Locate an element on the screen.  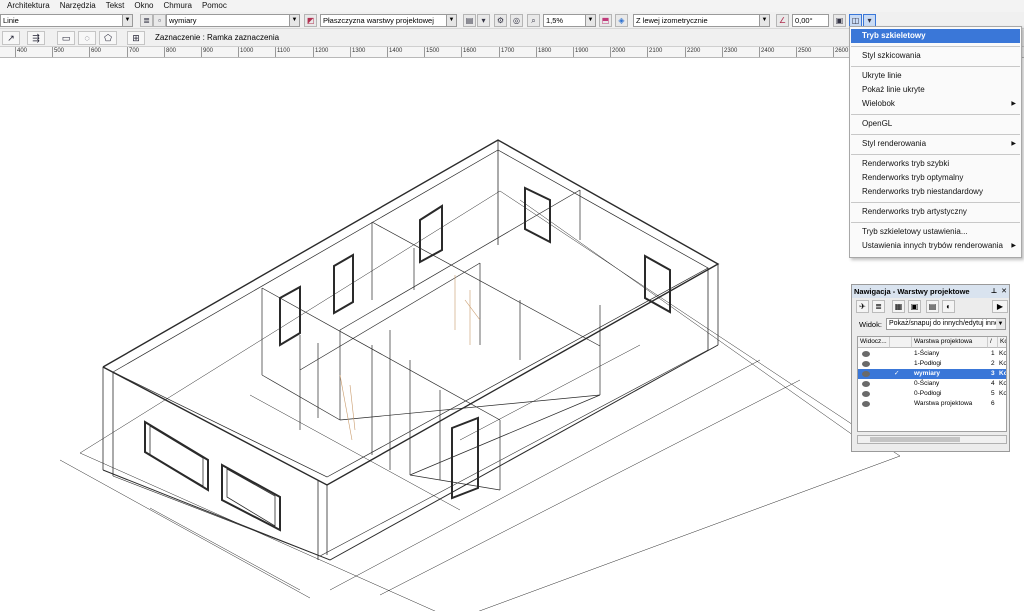
class-icon: ▤ is located at coordinates (932, 306).